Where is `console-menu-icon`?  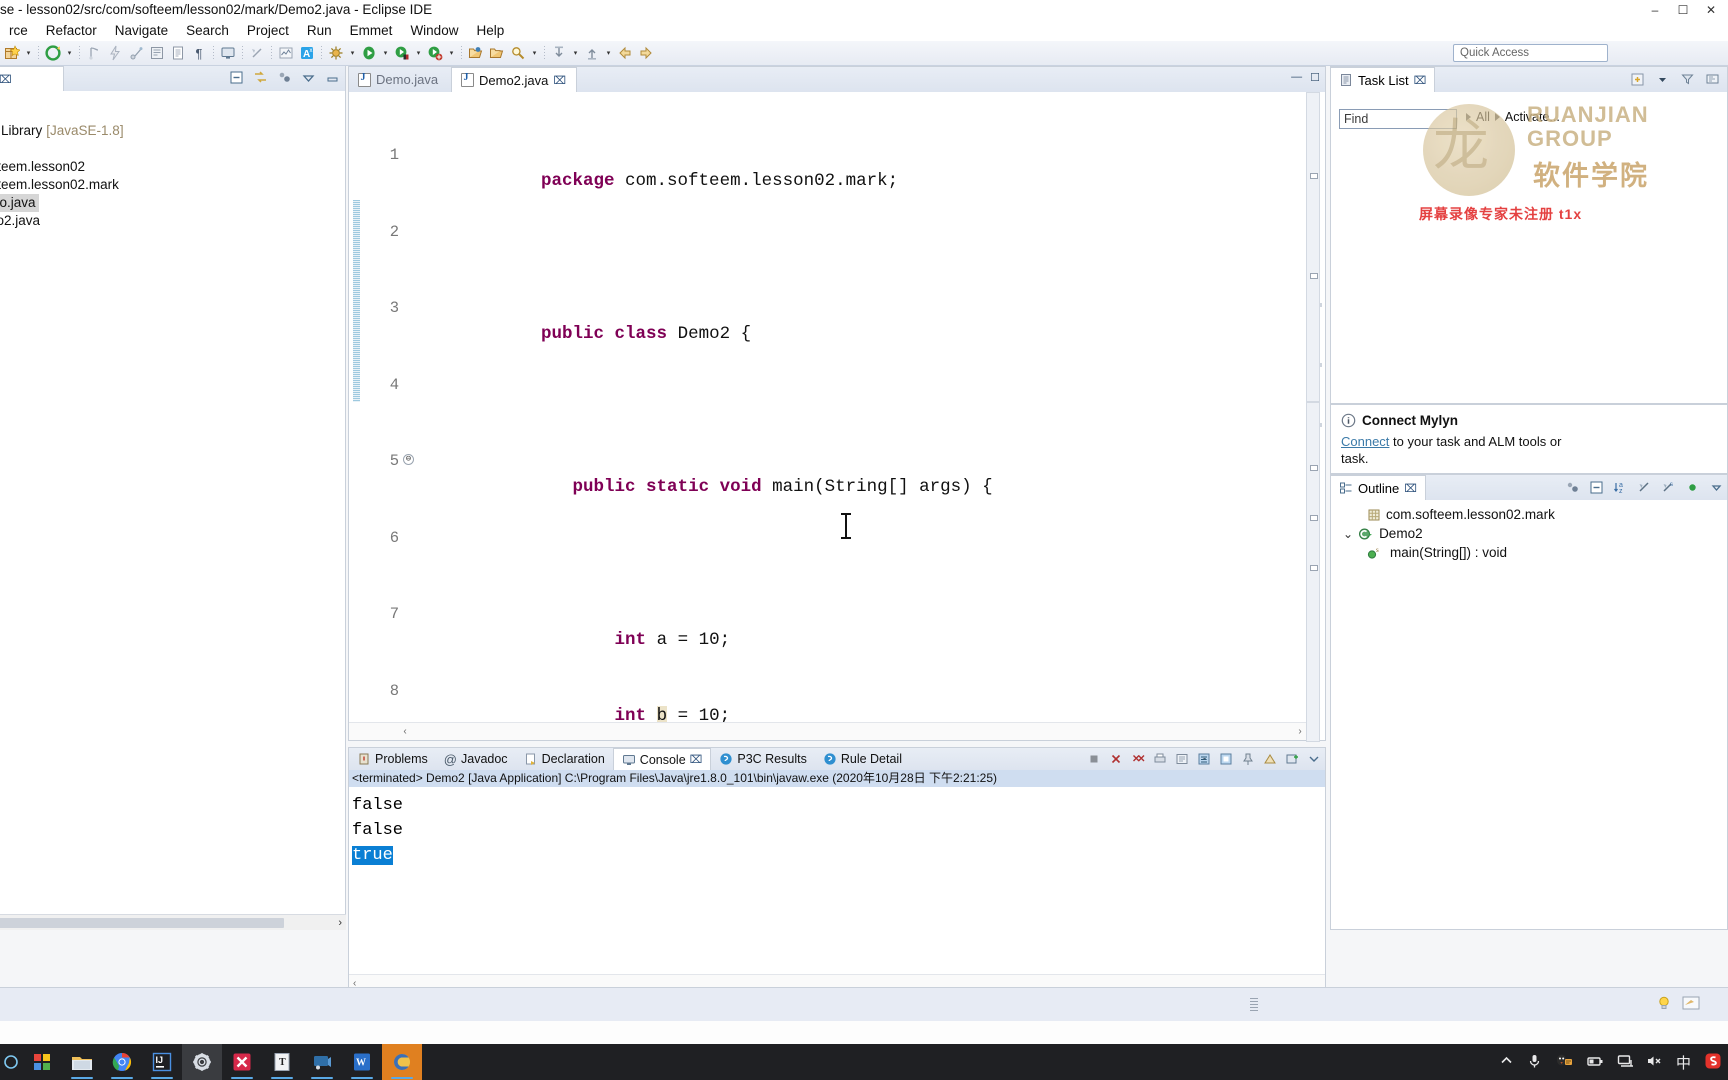
console-menu-icon is located at coordinates (1313, 758).